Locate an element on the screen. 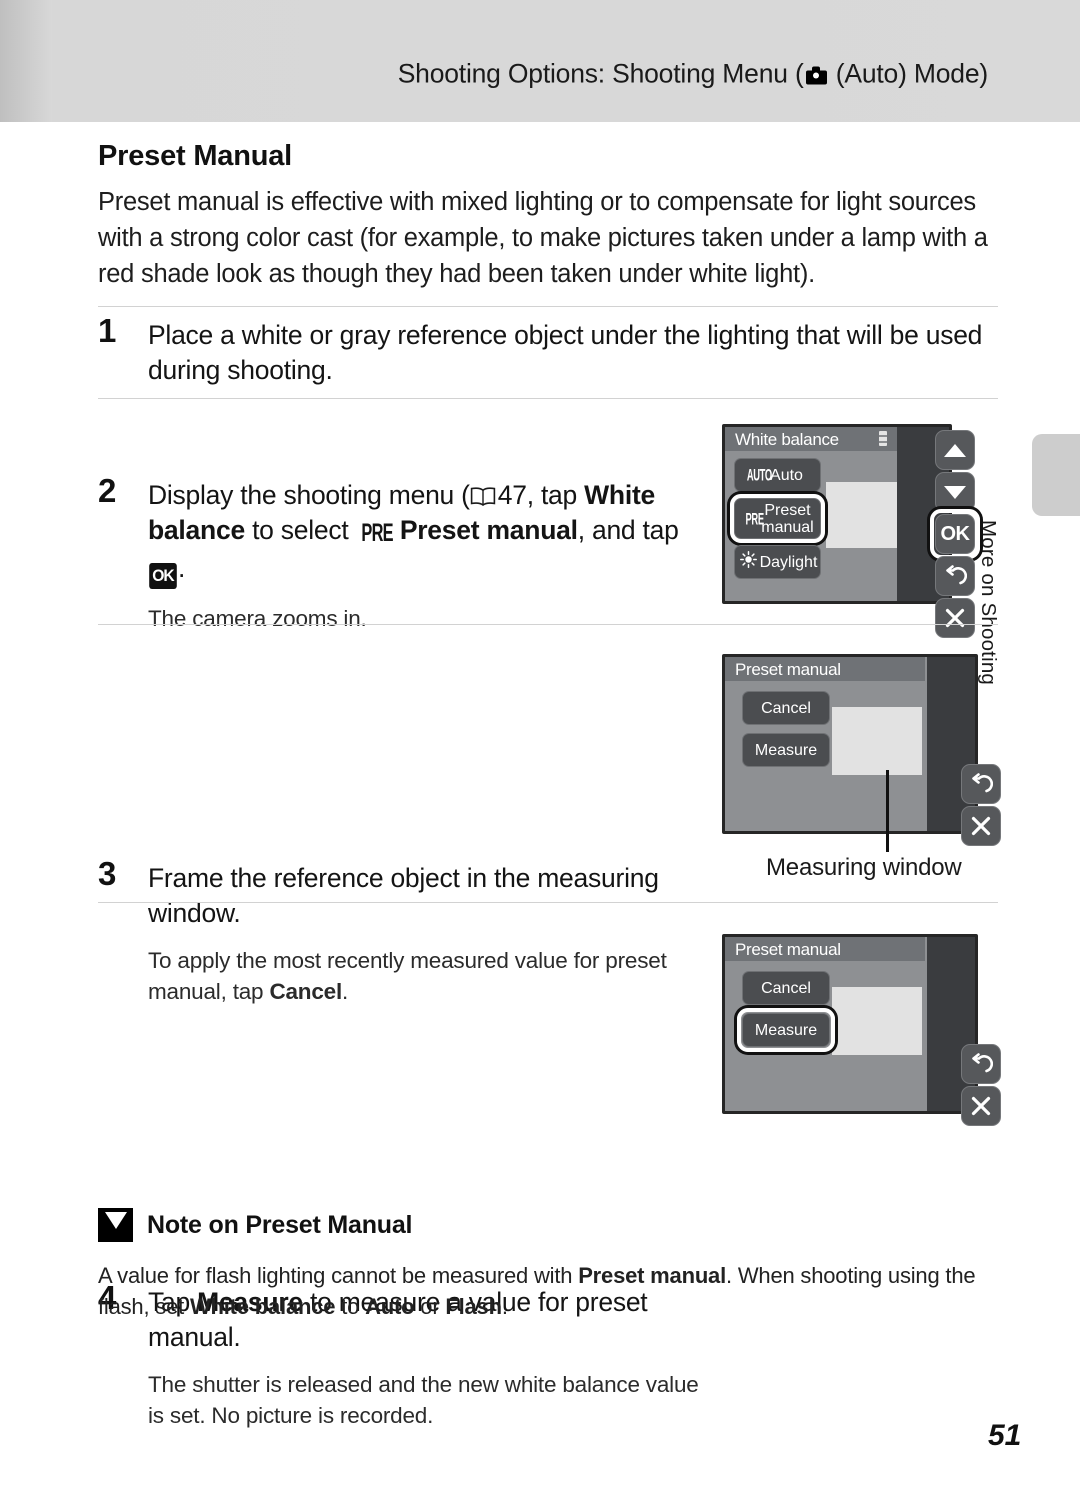 This screenshot has height=1486, width=1080. preset-manual-screen-title-3: Preset manual is located at coordinates (788, 669).